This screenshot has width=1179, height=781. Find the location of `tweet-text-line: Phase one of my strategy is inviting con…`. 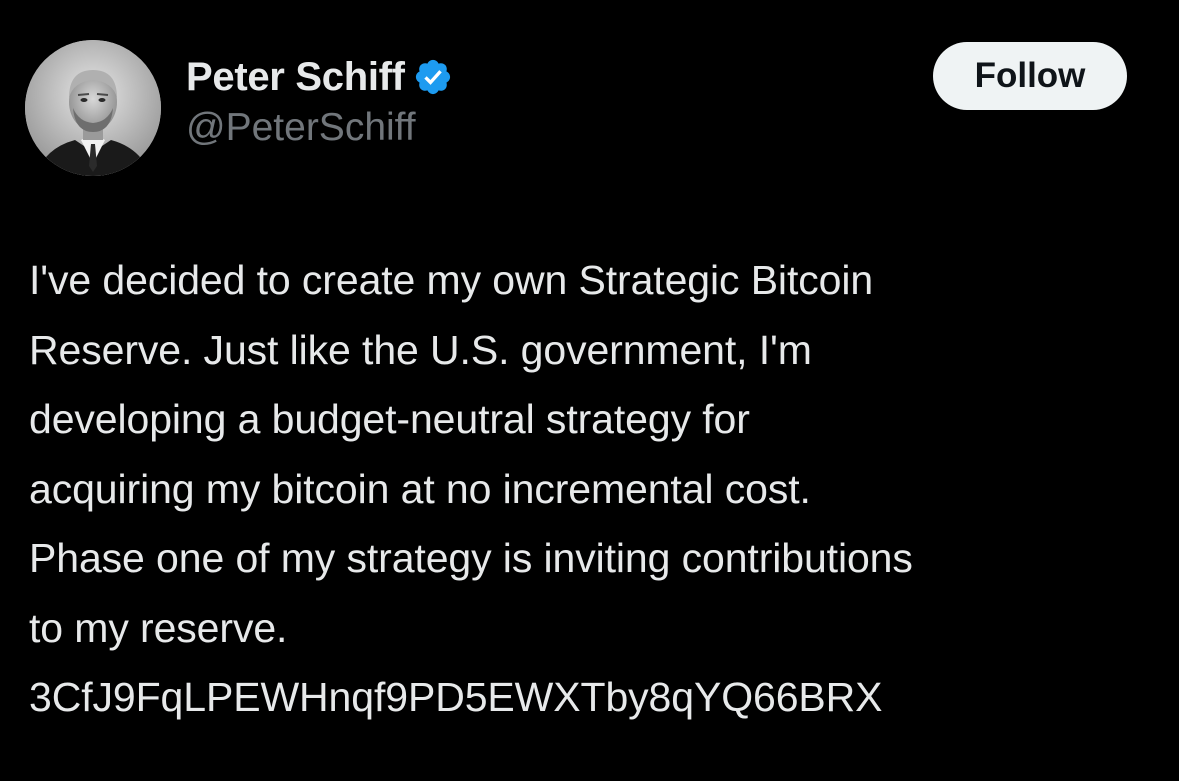

tweet-text-line: Phase one of my strategy is inviting con… is located at coordinates (471, 558).